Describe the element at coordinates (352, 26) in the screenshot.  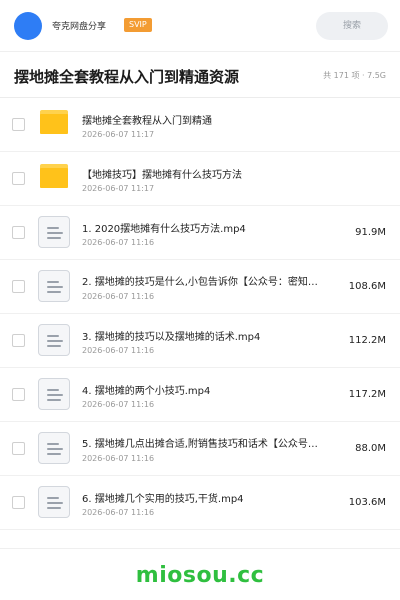
I see `search-input: 搜索` at that location.